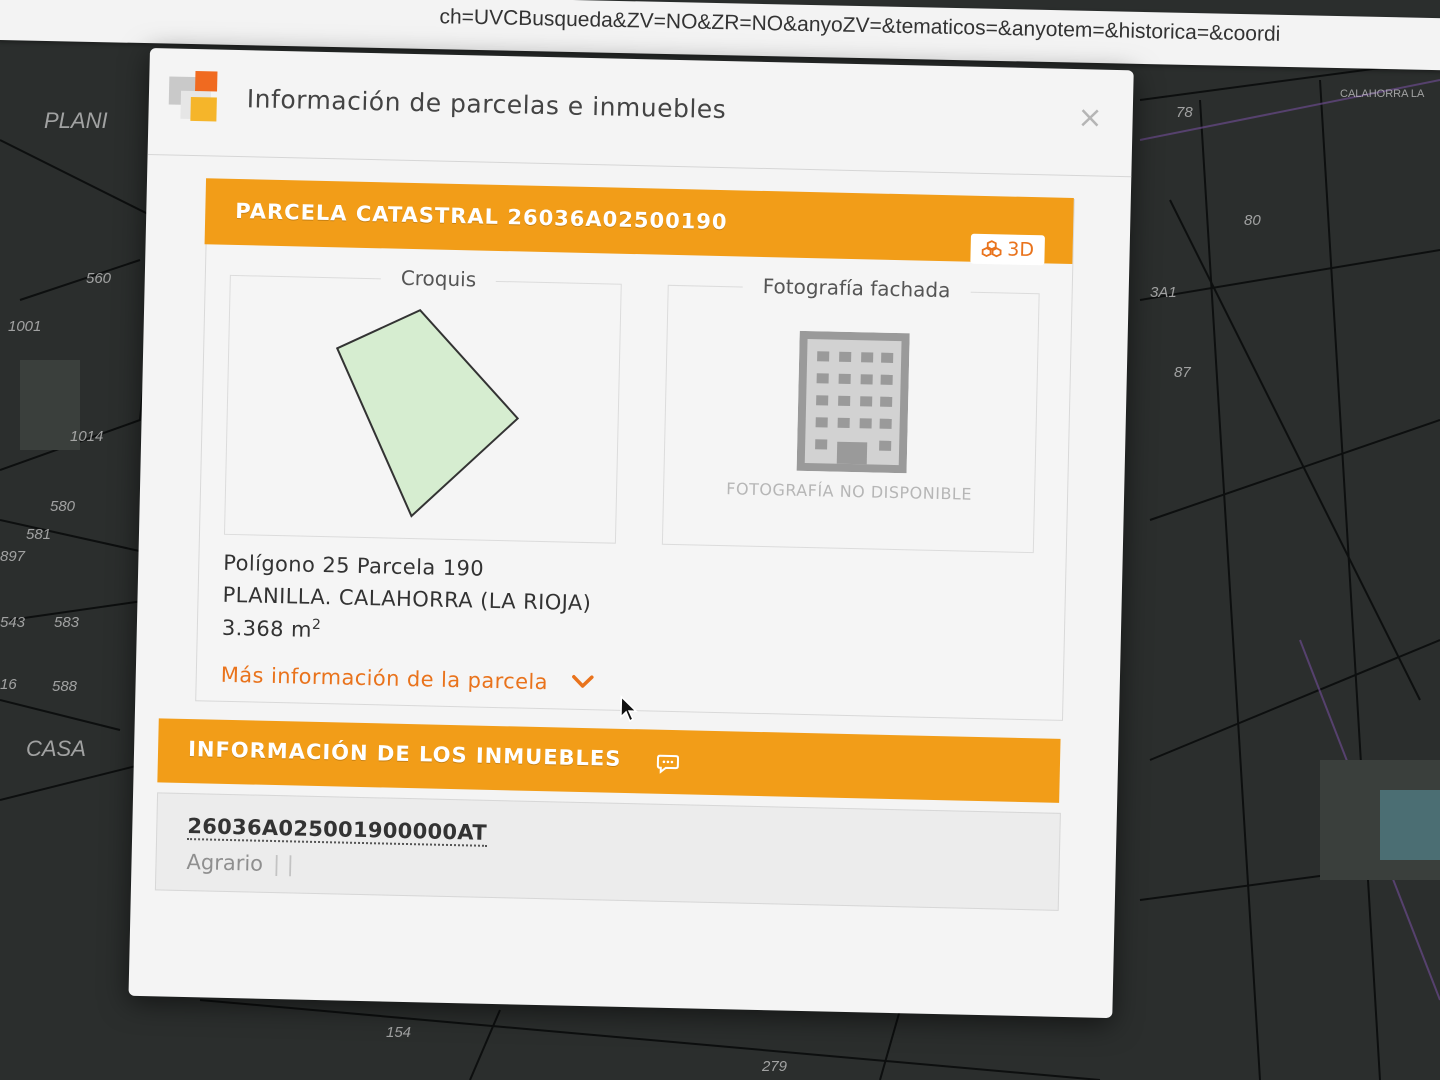 This screenshot has height=1080, width=1440. Describe the element at coordinates (423, 409) in the screenshot. I see `parcel-sketch-shape` at that location.